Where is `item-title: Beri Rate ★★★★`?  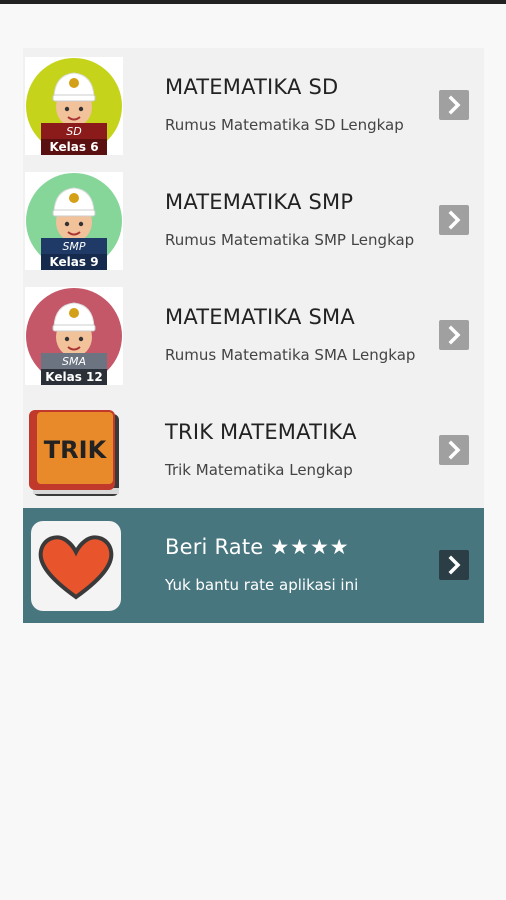 item-title: Beri Rate ★★★★ is located at coordinates (257, 547).